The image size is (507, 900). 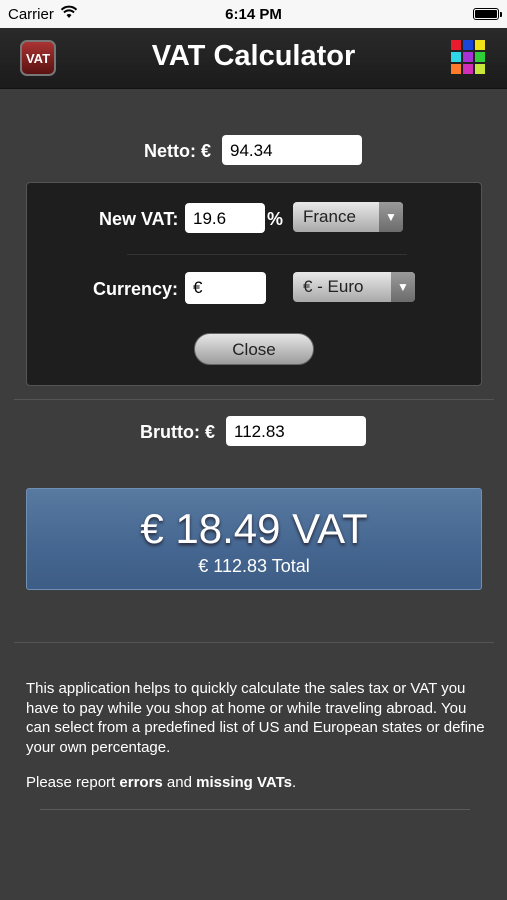 I want to click on report-and: and, so click(x=179, y=782).